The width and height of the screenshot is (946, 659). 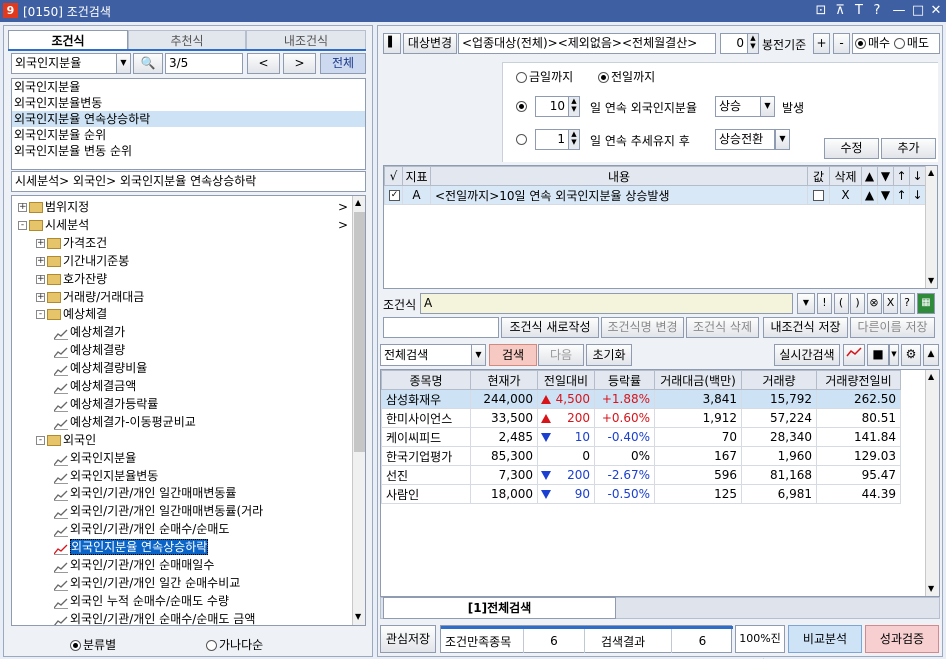 What do you see at coordinates (187, 40) in the screenshot?
I see `tab-recommended: 추천식` at bounding box center [187, 40].